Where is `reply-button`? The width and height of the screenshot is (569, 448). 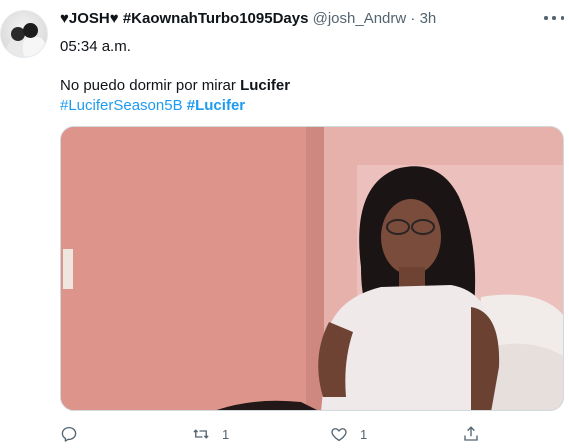
reply-button is located at coordinates (75, 434).